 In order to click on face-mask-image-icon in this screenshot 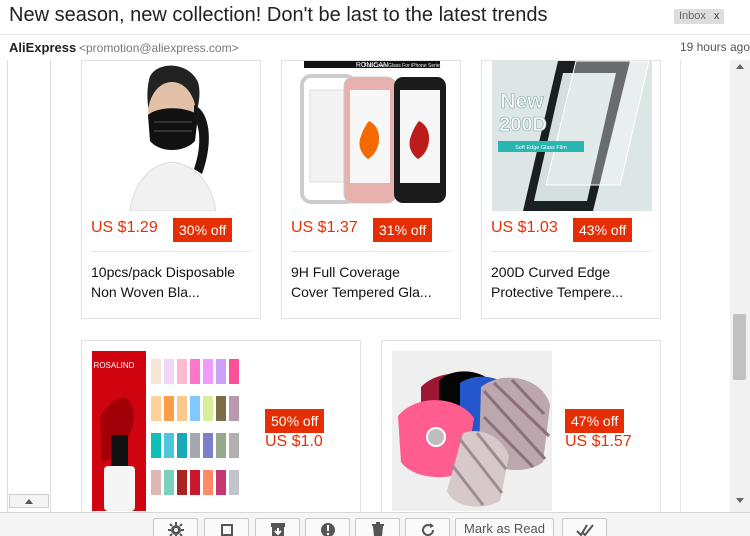, I will do `click(172, 136)`.